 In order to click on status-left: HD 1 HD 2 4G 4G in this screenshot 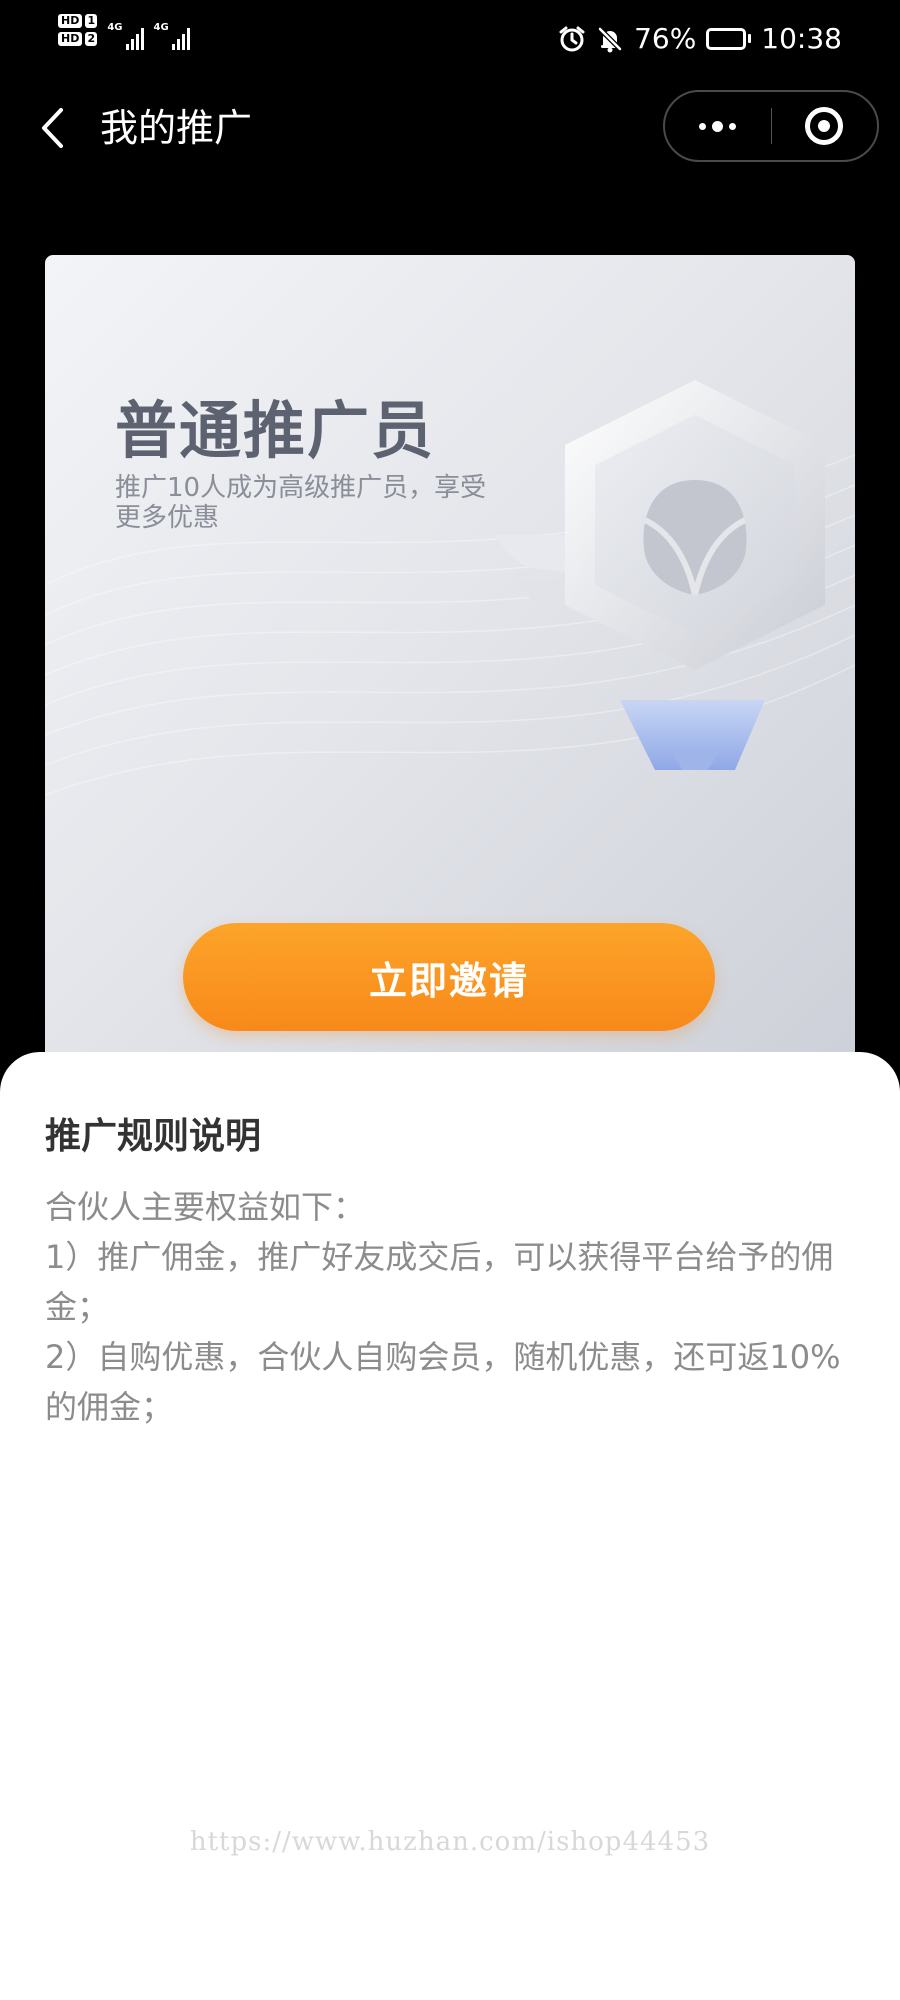, I will do `click(124, 32)`.